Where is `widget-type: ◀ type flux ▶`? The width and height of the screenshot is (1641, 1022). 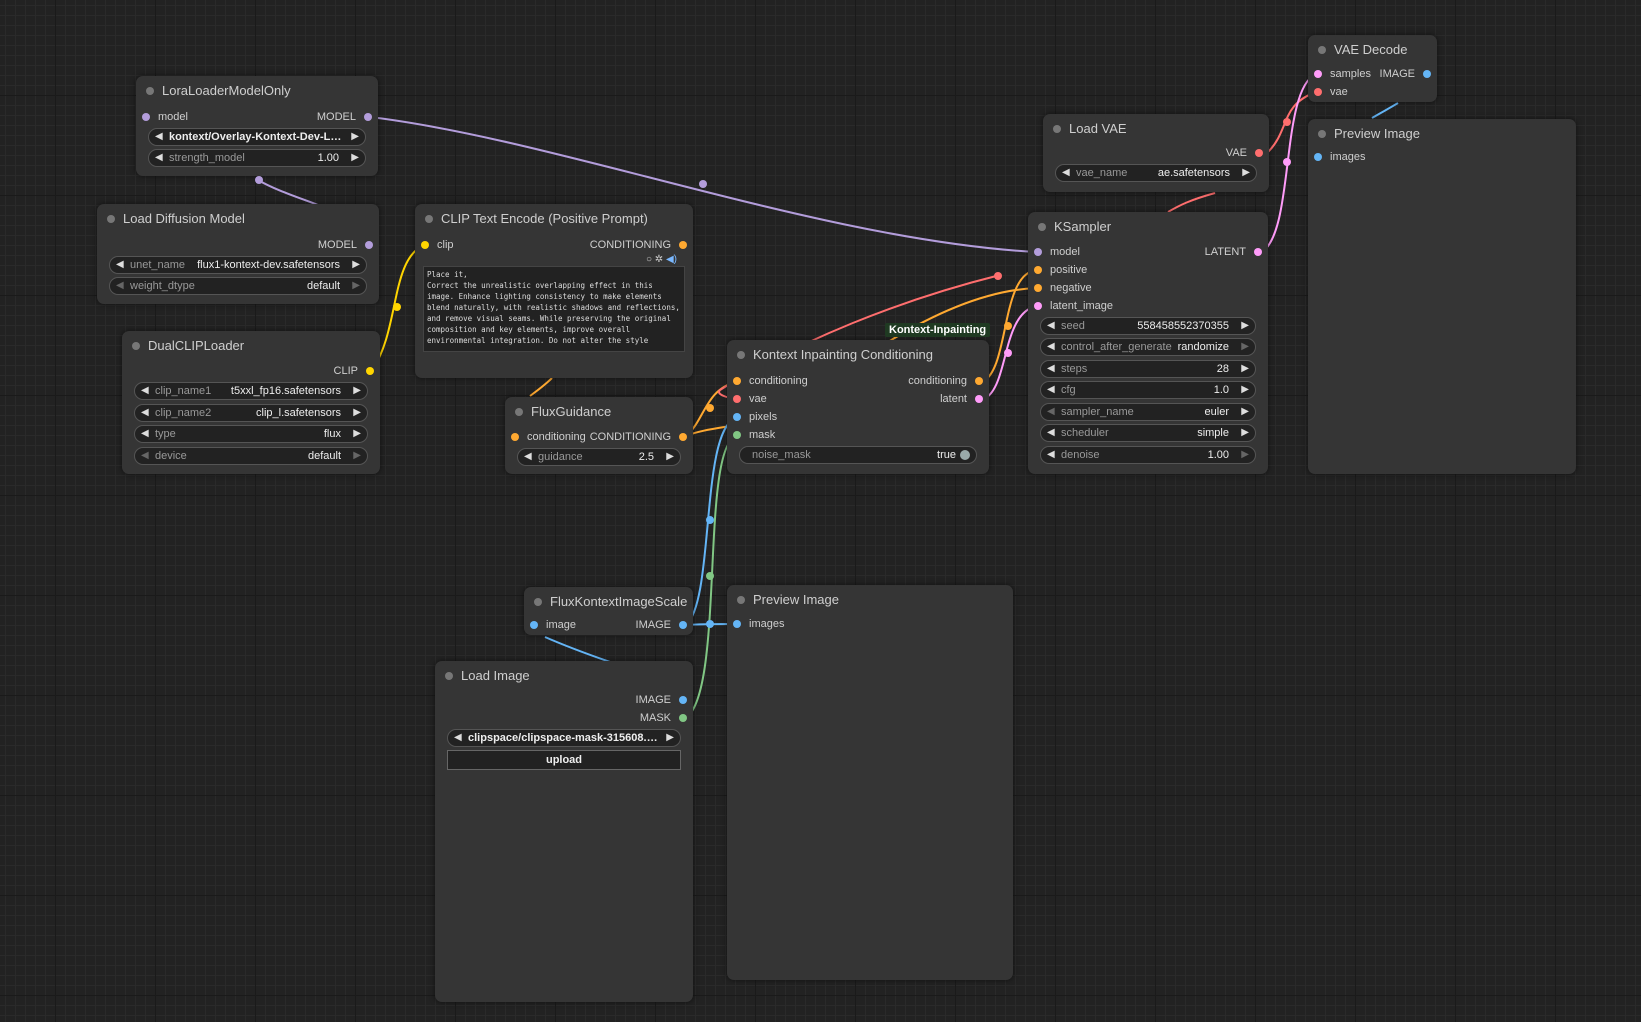 widget-type: ◀ type flux ▶ is located at coordinates (251, 434).